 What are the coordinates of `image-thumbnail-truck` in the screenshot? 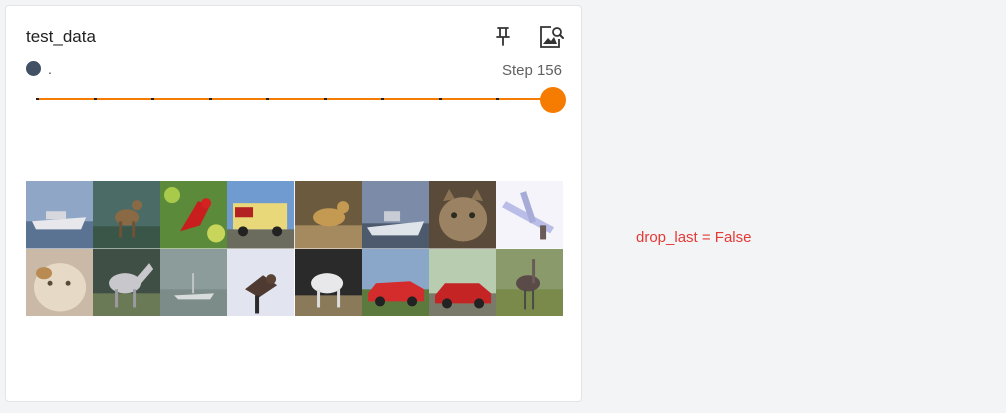 It's located at (261, 215).